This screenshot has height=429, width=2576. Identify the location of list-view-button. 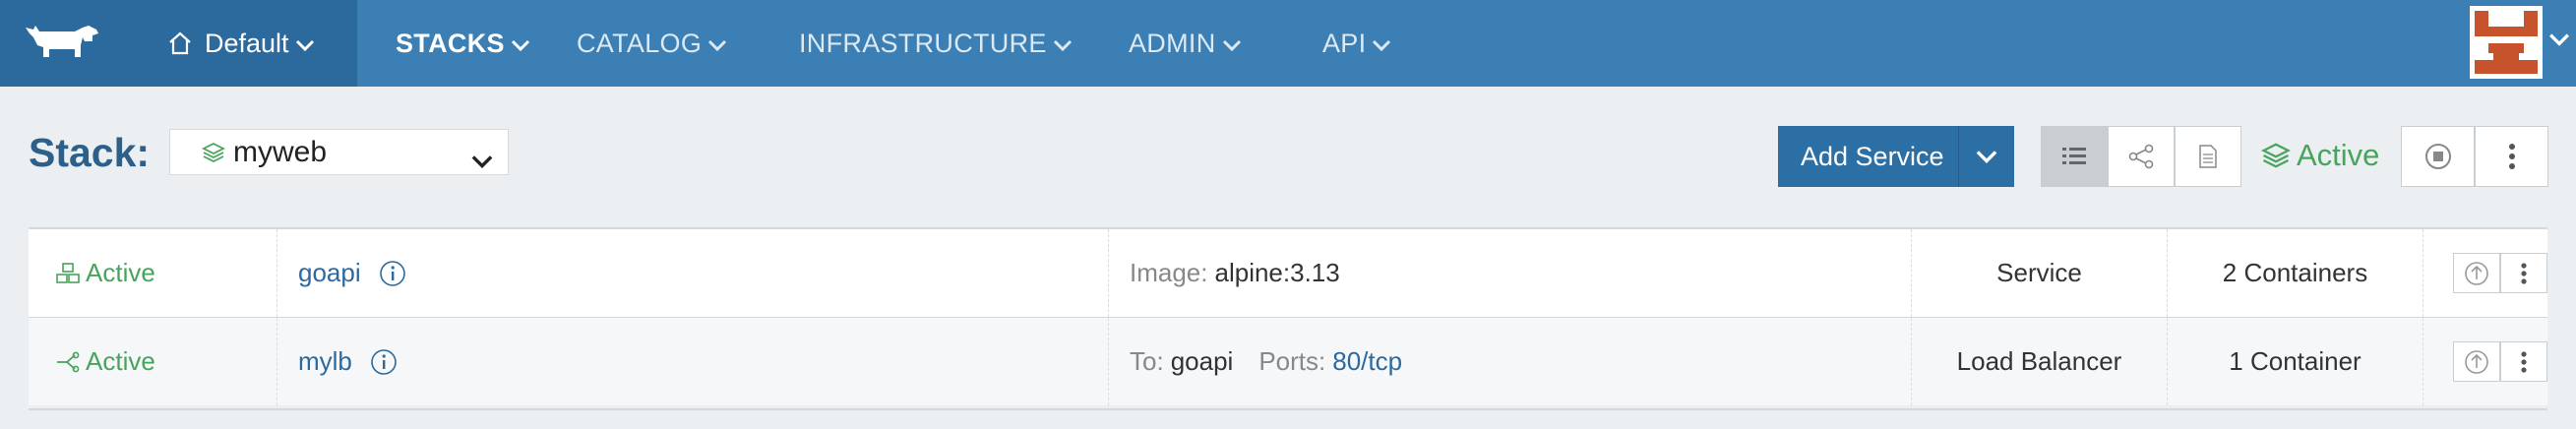
(2074, 156).